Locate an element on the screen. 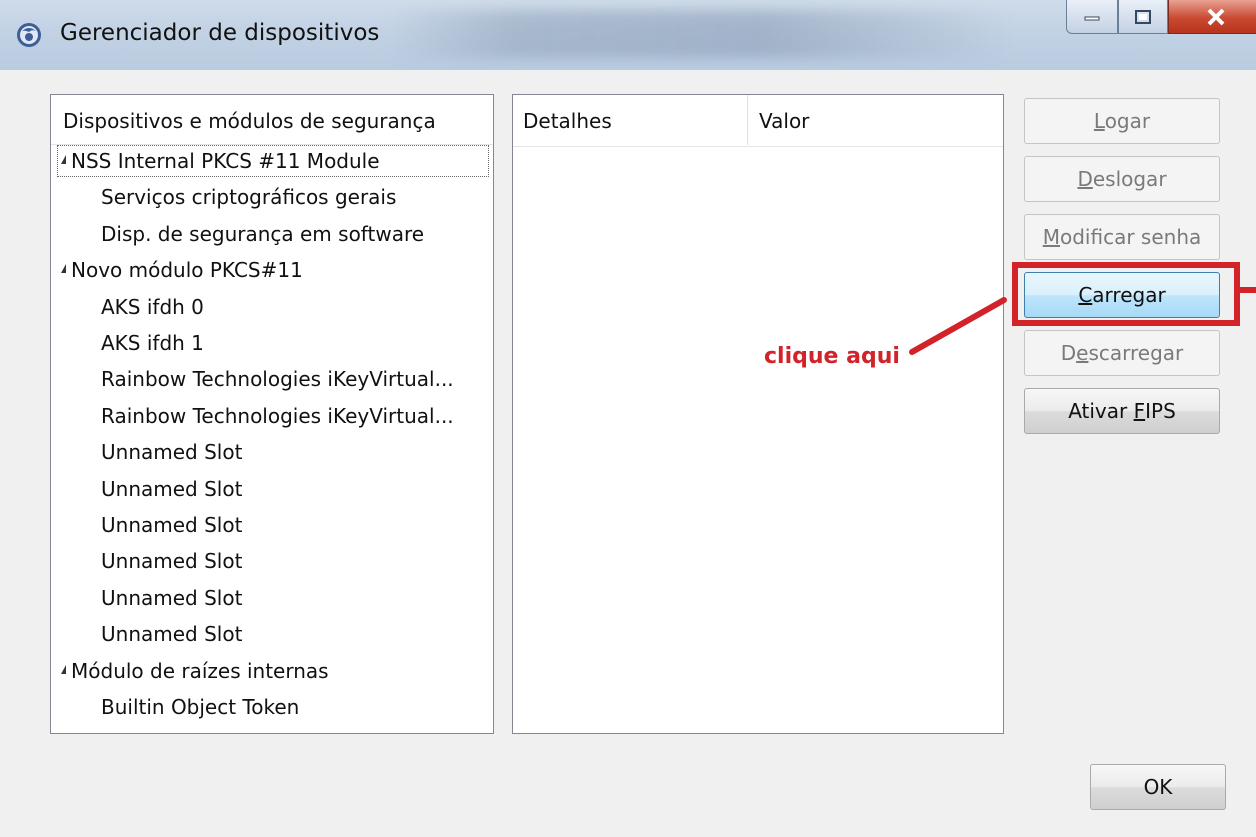 The image size is (1256, 837). tree-slot-row: Builtin Object Token is located at coordinates (272, 707).